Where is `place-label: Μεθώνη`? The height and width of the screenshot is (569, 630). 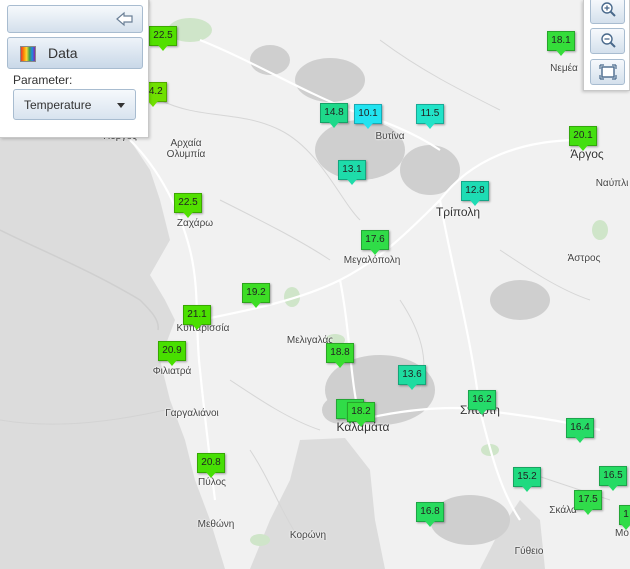
place-label: Μεθώνη is located at coordinates (216, 524).